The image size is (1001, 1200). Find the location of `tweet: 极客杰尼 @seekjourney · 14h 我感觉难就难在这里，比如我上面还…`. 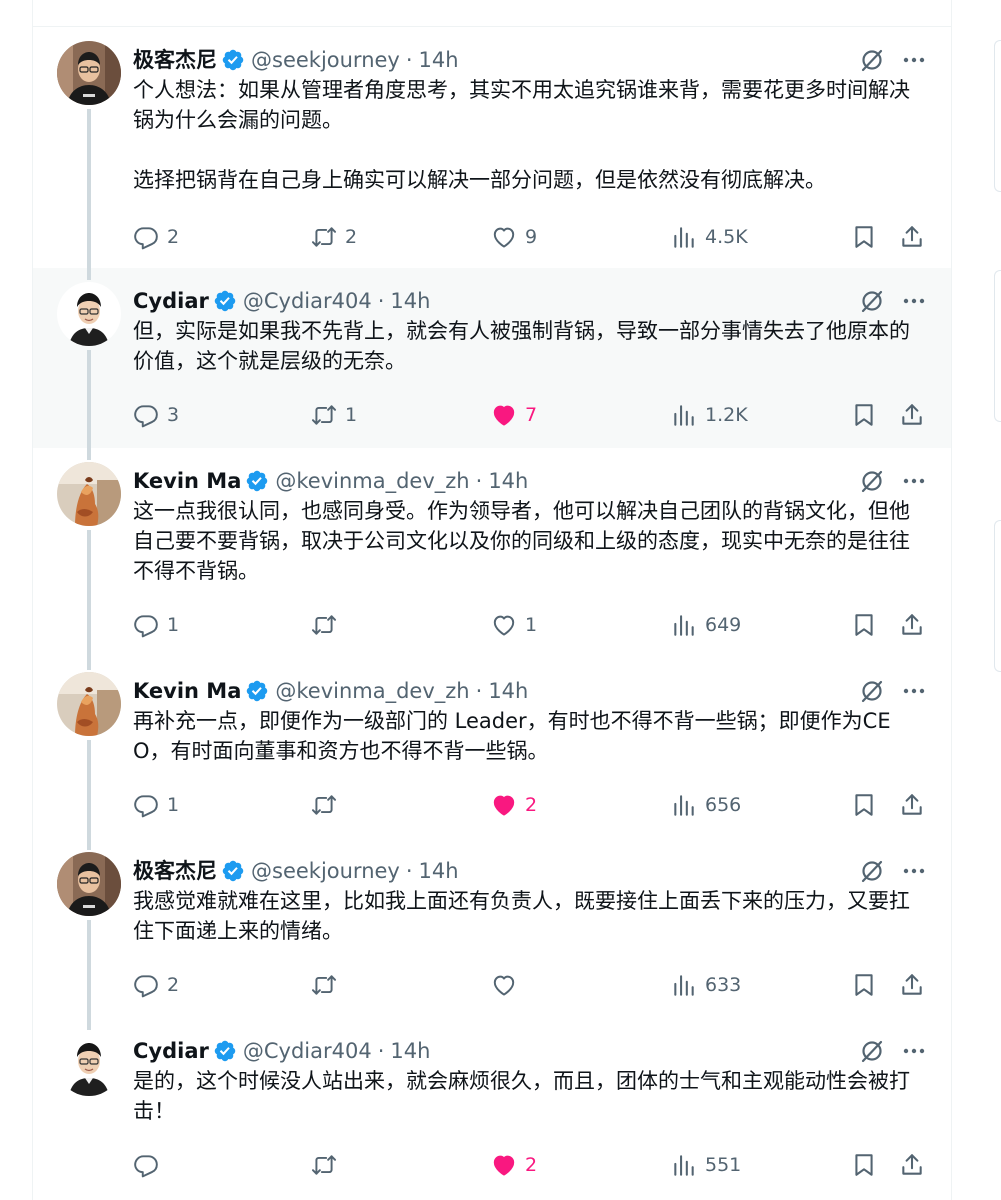

tweet: 极客杰尼 @seekjourney · 14h 我感觉难就难在这里，比如我上面还… is located at coordinates (492, 928).